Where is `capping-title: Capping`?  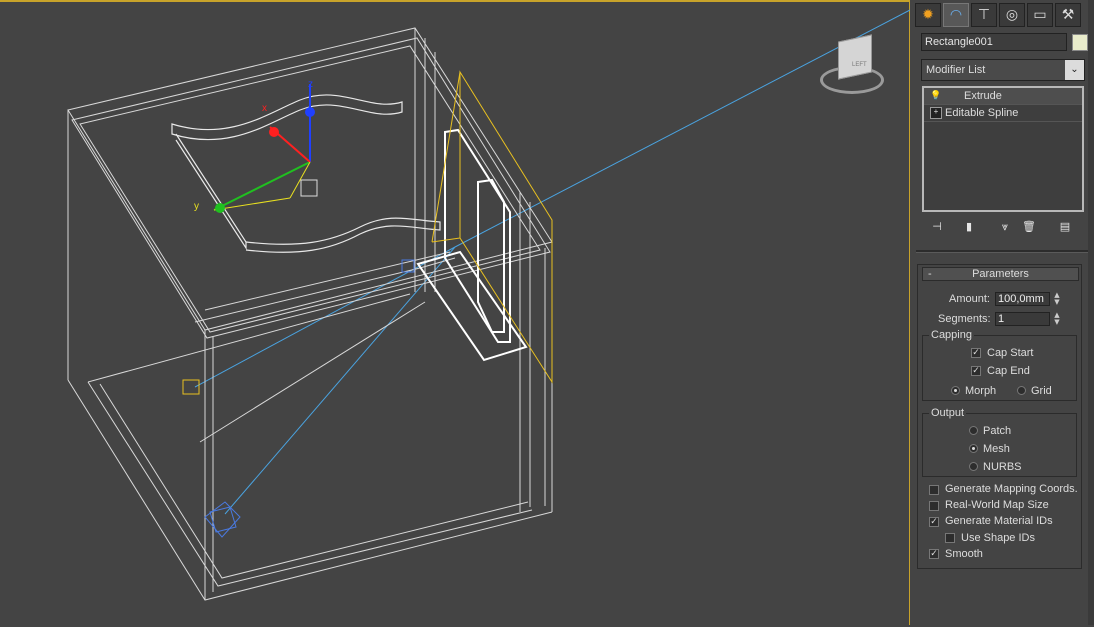 capping-title: Capping is located at coordinates (951, 335).